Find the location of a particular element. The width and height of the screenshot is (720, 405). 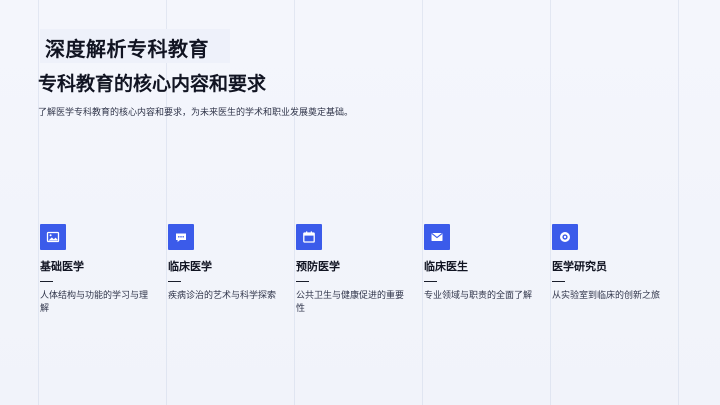

card-medical-researcher: 医学研究员 从实验室到临床的创新之旅 is located at coordinates (609, 263).